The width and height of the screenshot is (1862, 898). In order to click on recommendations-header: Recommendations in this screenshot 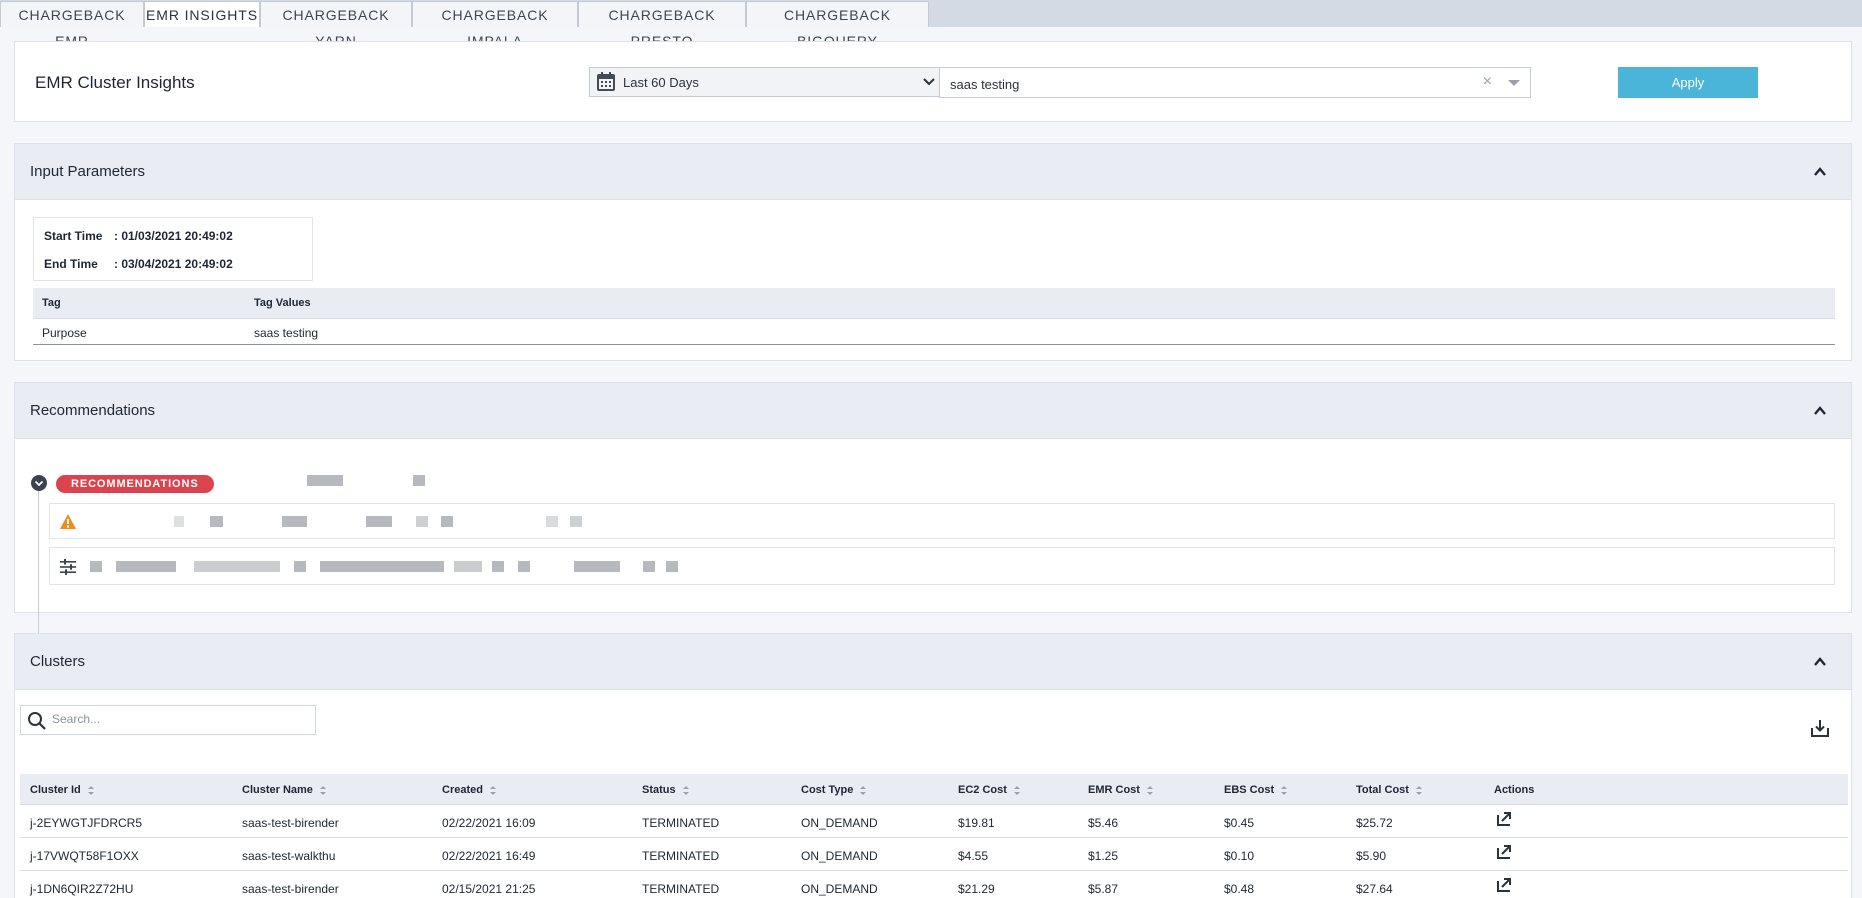, I will do `click(933, 411)`.